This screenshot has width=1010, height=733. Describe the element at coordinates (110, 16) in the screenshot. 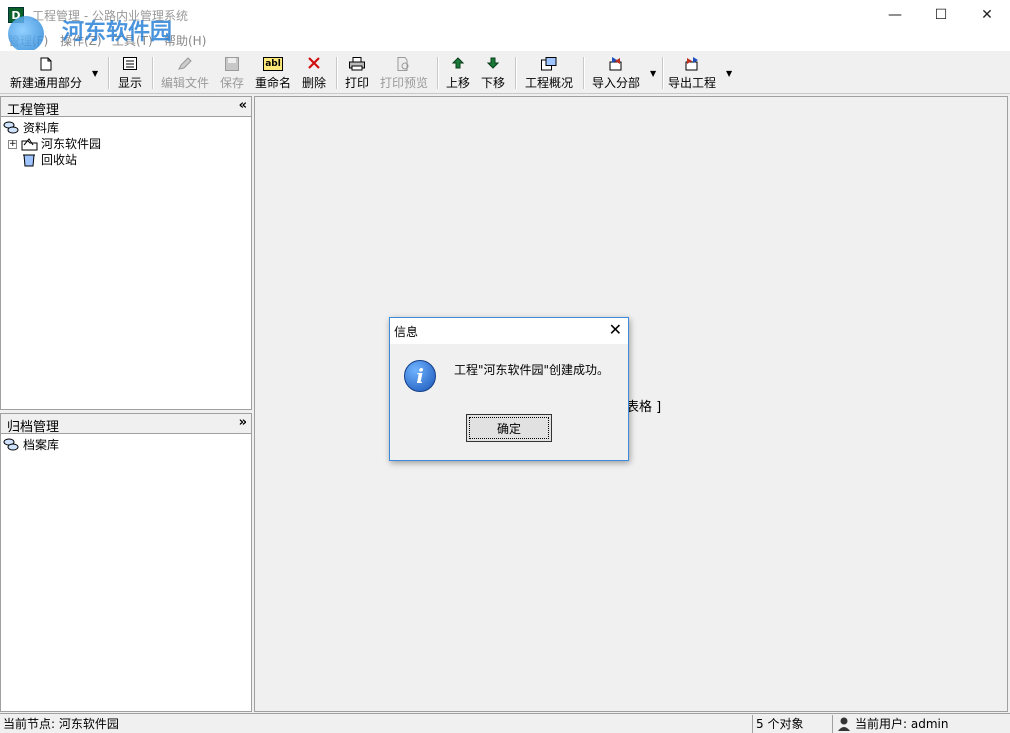

I see `window-title: 工程管理 - 公路内业管理系统` at that location.